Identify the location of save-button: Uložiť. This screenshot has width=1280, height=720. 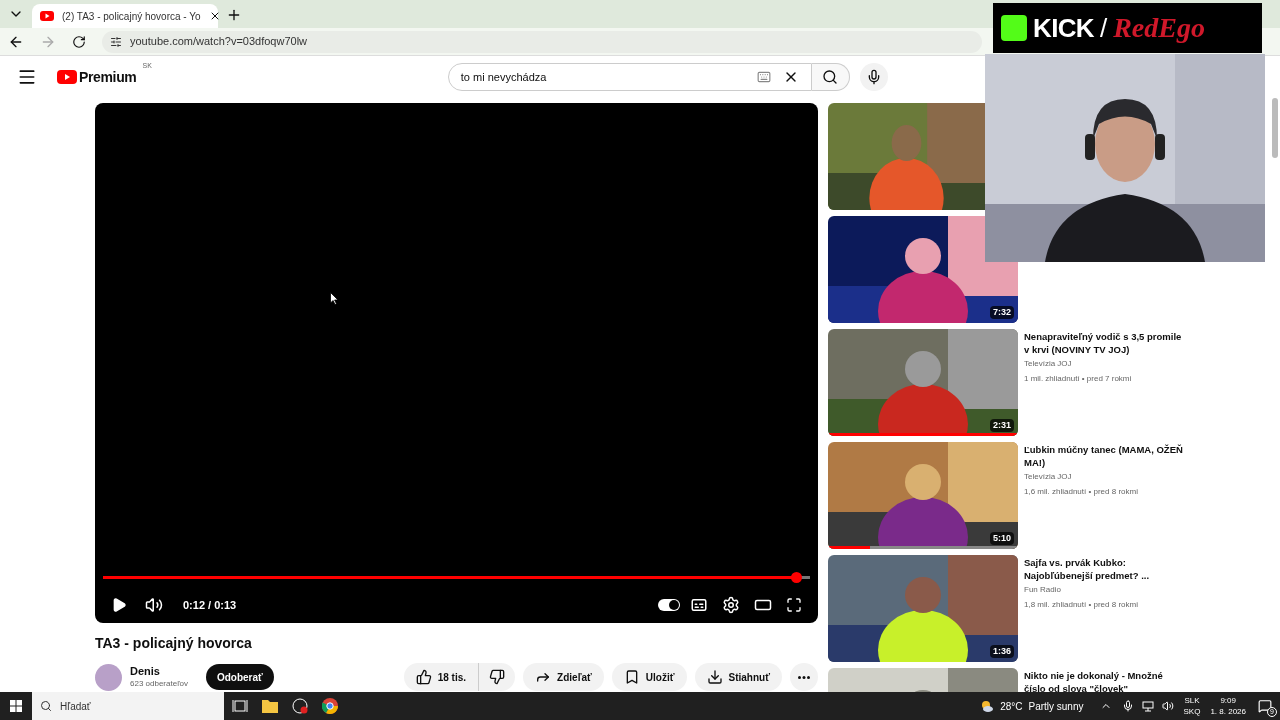
(649, 677).